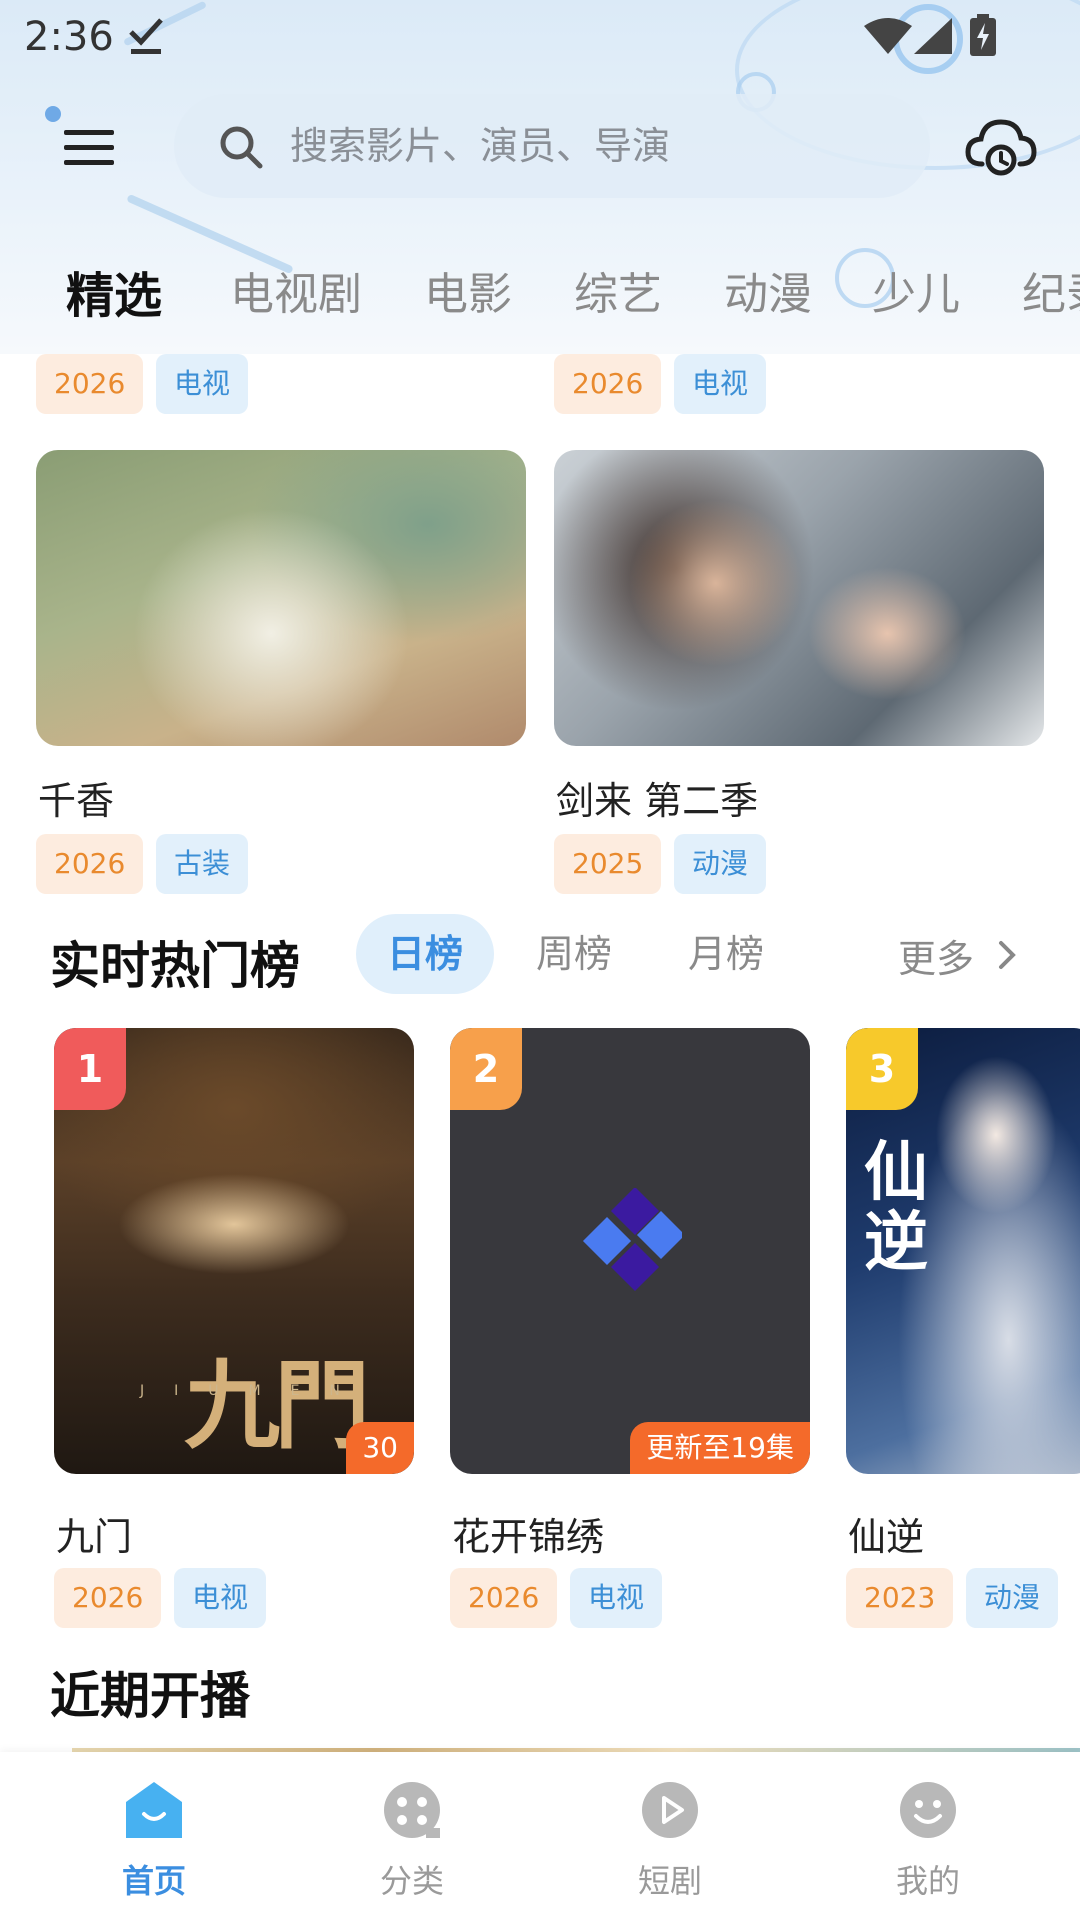  I want to click on rank-badge: 2, so click(486, 1069).